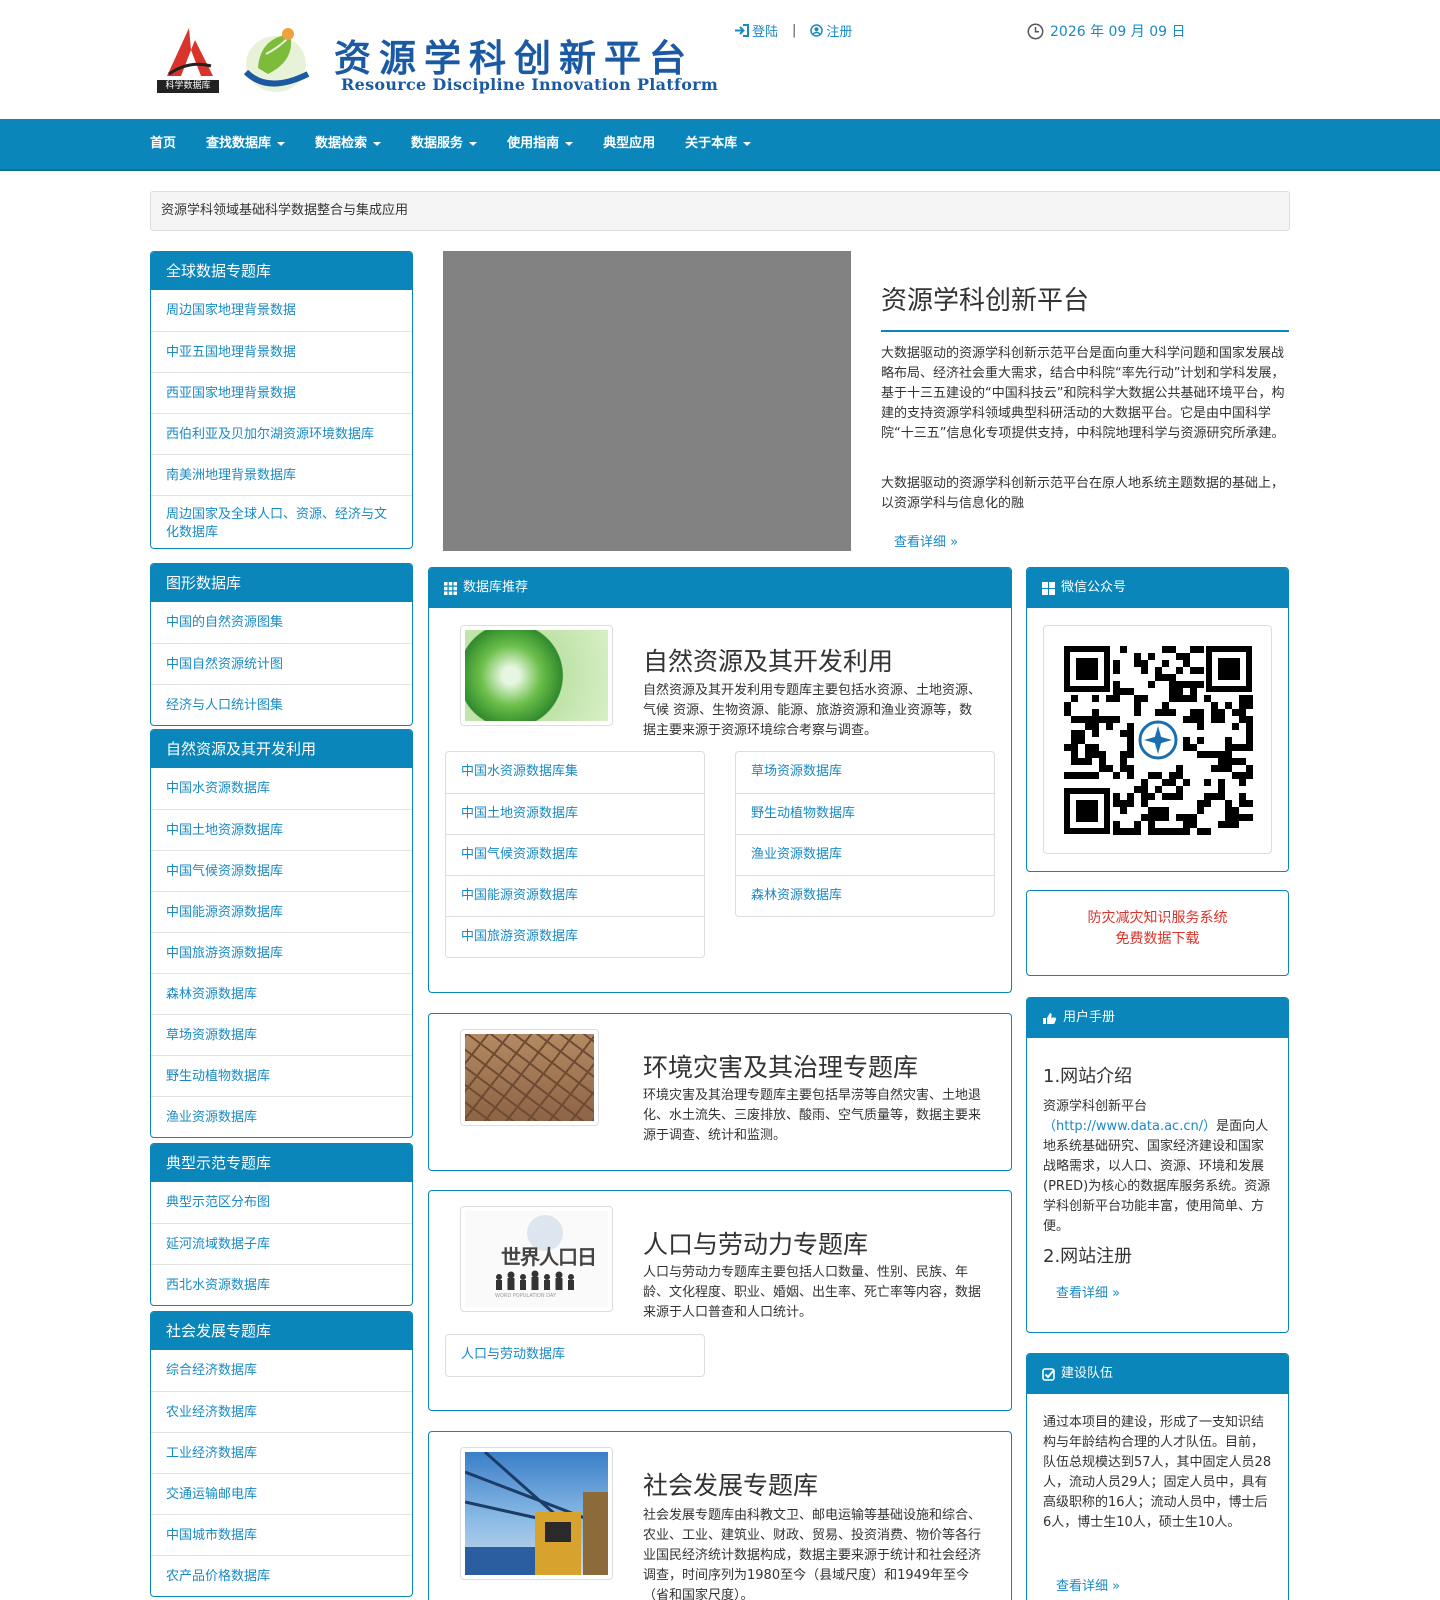 This screenshot has height=1600, width=1440. I want to click on sidebar-item-global-5: 周边国家及全球人口、资源、经济与文化数据库, so click(281, 521).